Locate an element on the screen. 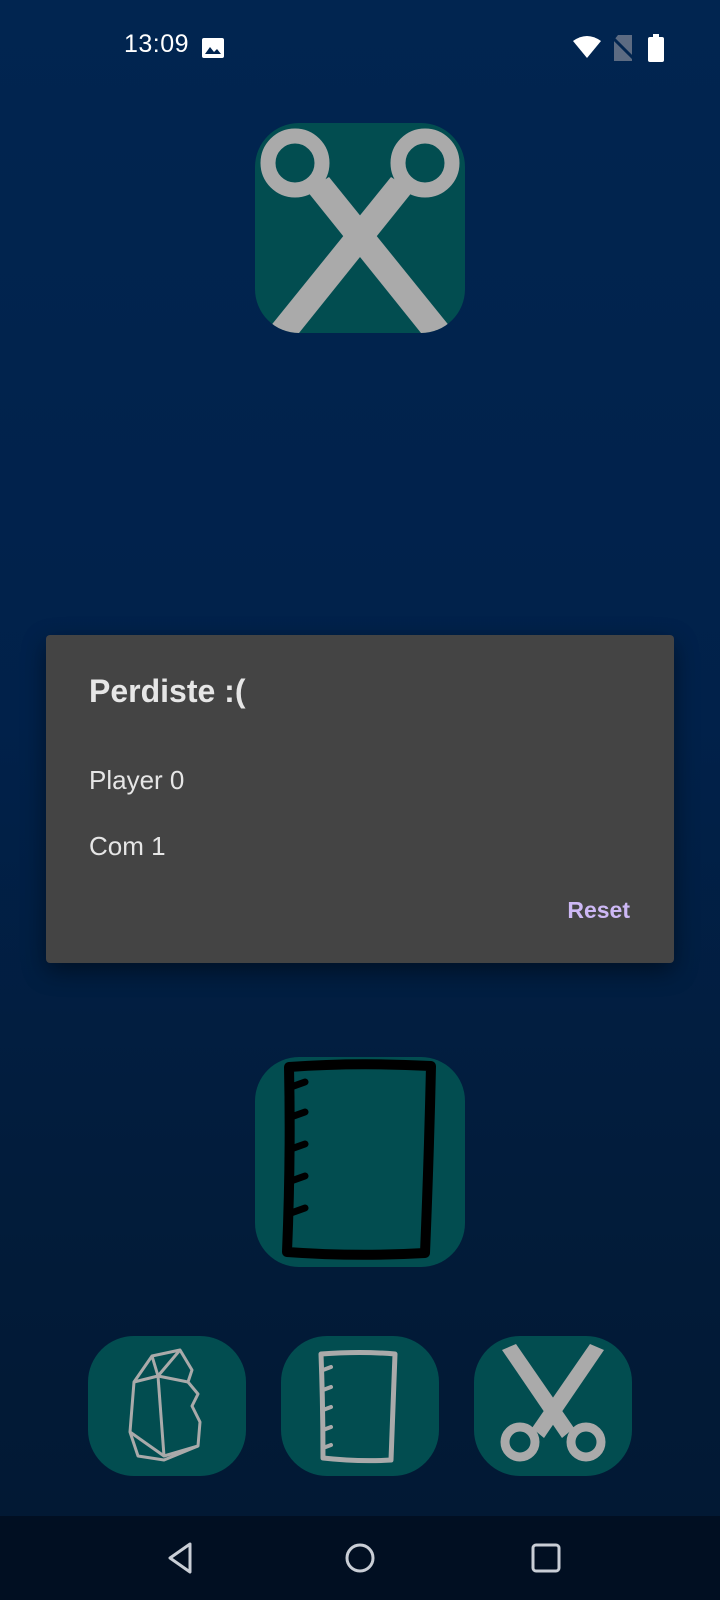 The image size is (720, 1600). computer-choice-card is located at coordinates (360, 228).